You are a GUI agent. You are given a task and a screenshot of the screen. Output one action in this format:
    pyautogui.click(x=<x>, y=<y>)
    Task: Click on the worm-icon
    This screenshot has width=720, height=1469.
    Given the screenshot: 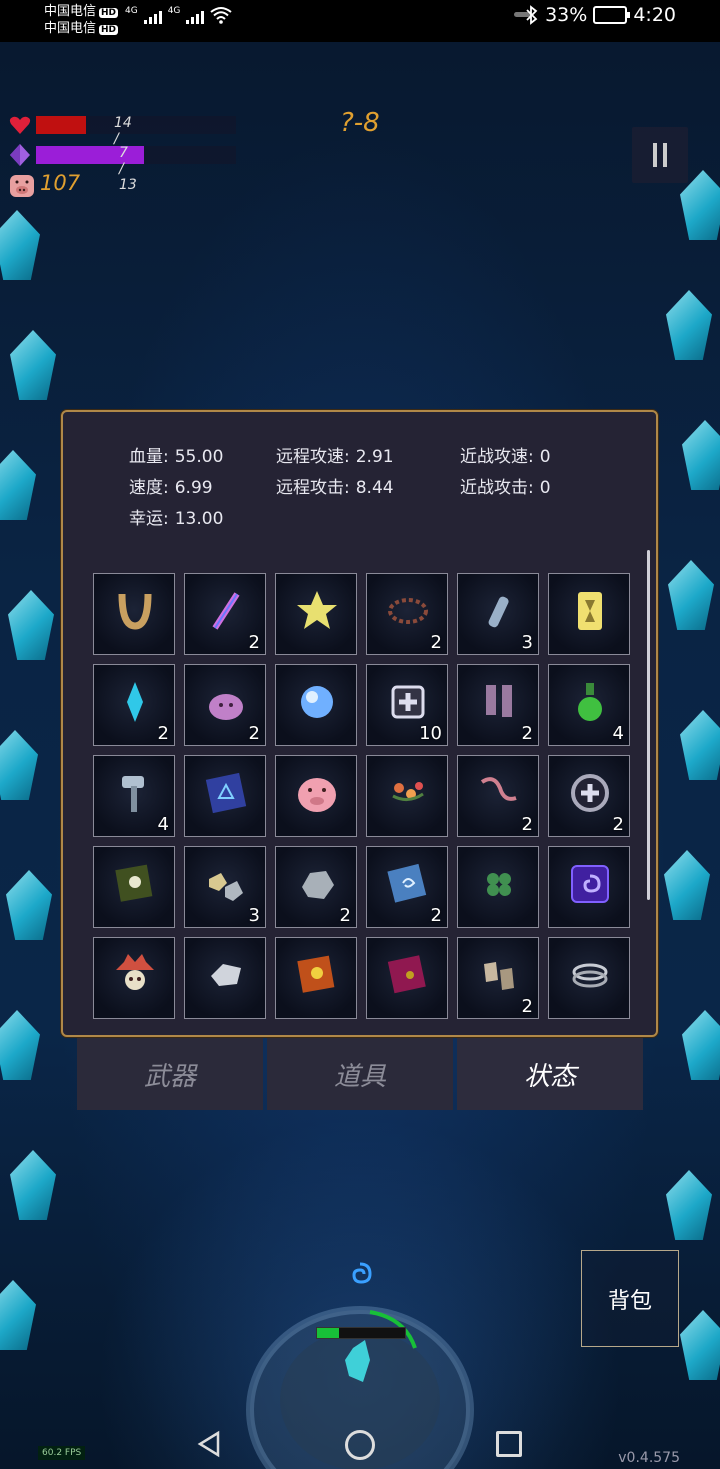 What is the action you would take?
    pyautogui.click(x=498, y=789)
    